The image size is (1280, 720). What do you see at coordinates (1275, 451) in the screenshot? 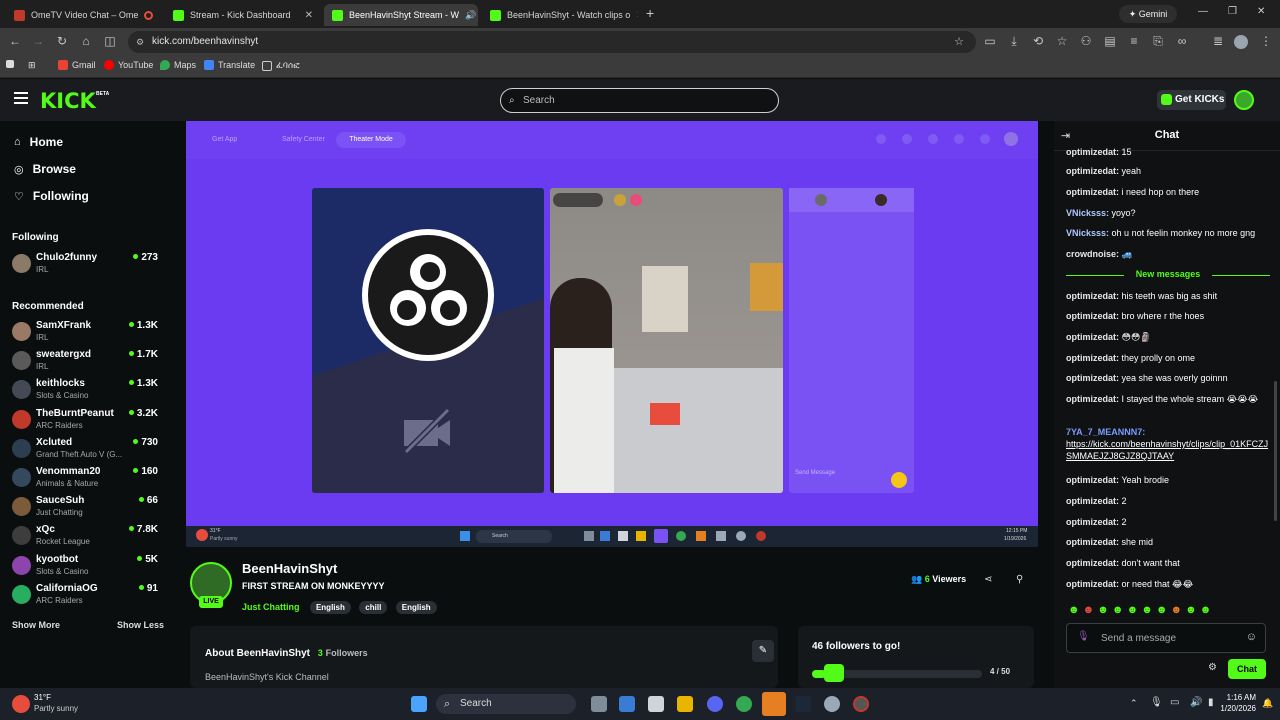
I see `chat-scrollbar` at bounding box center [1275, 451].